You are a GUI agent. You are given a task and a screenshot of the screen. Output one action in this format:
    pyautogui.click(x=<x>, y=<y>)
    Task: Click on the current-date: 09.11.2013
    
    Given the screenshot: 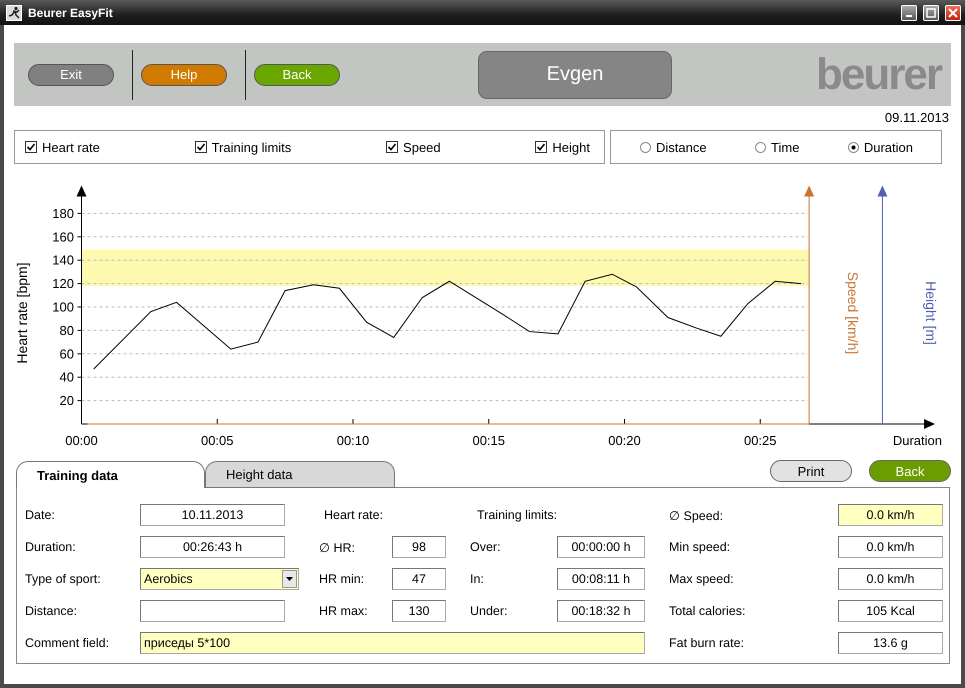 What is the action you would take?
    pyautogui.click(x=916, y=117)
    